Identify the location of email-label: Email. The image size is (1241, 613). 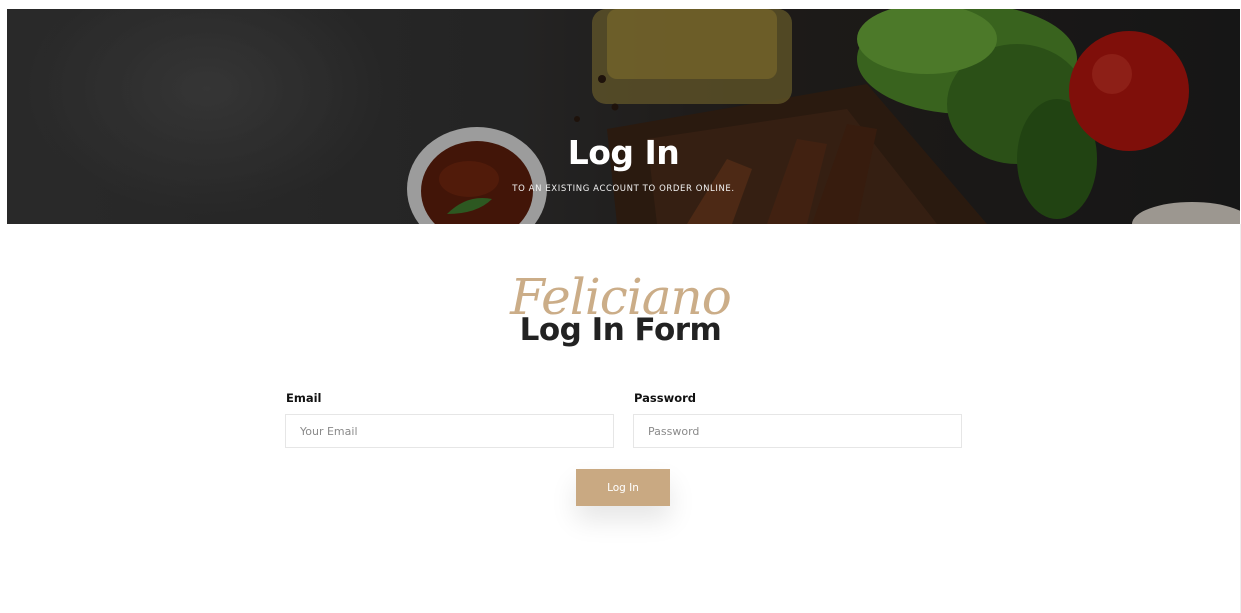
(304, 398).